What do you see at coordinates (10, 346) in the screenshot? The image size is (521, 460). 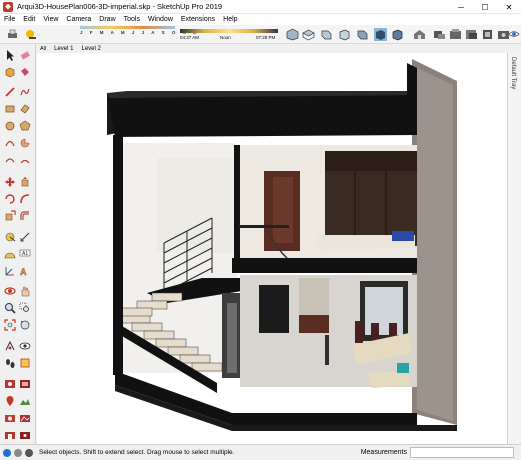 I see `position-camera-icon` at bounding box center [10, 346].